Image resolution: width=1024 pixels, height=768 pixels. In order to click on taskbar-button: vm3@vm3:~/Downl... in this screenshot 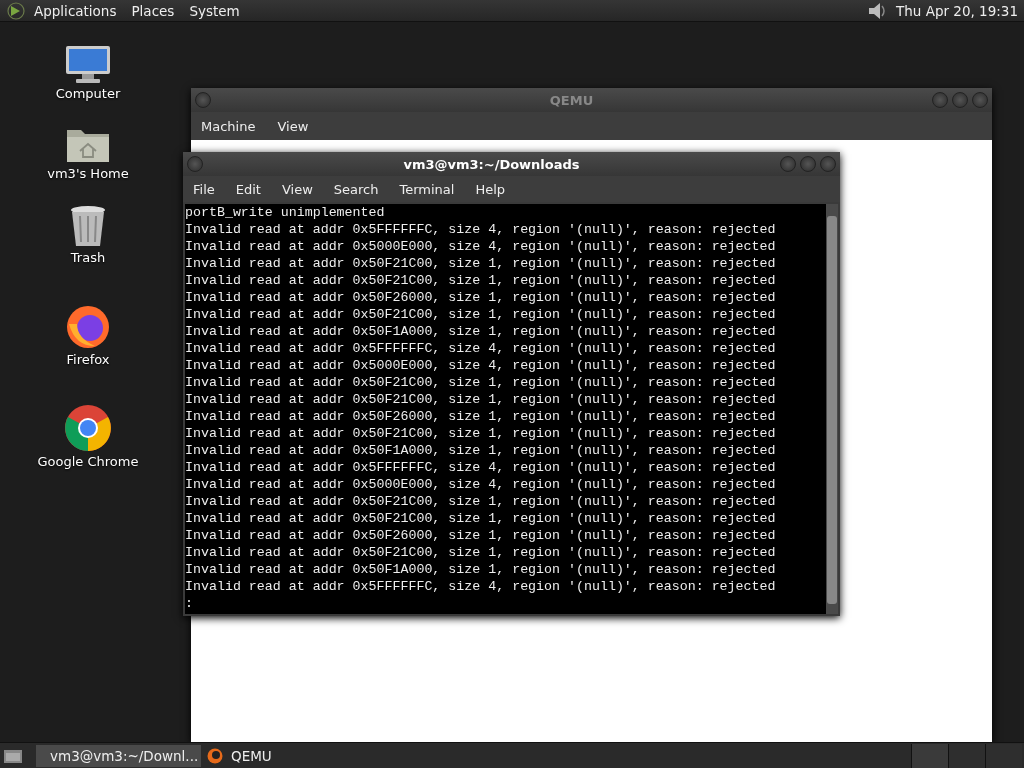, I will do `click(118, 755)`.